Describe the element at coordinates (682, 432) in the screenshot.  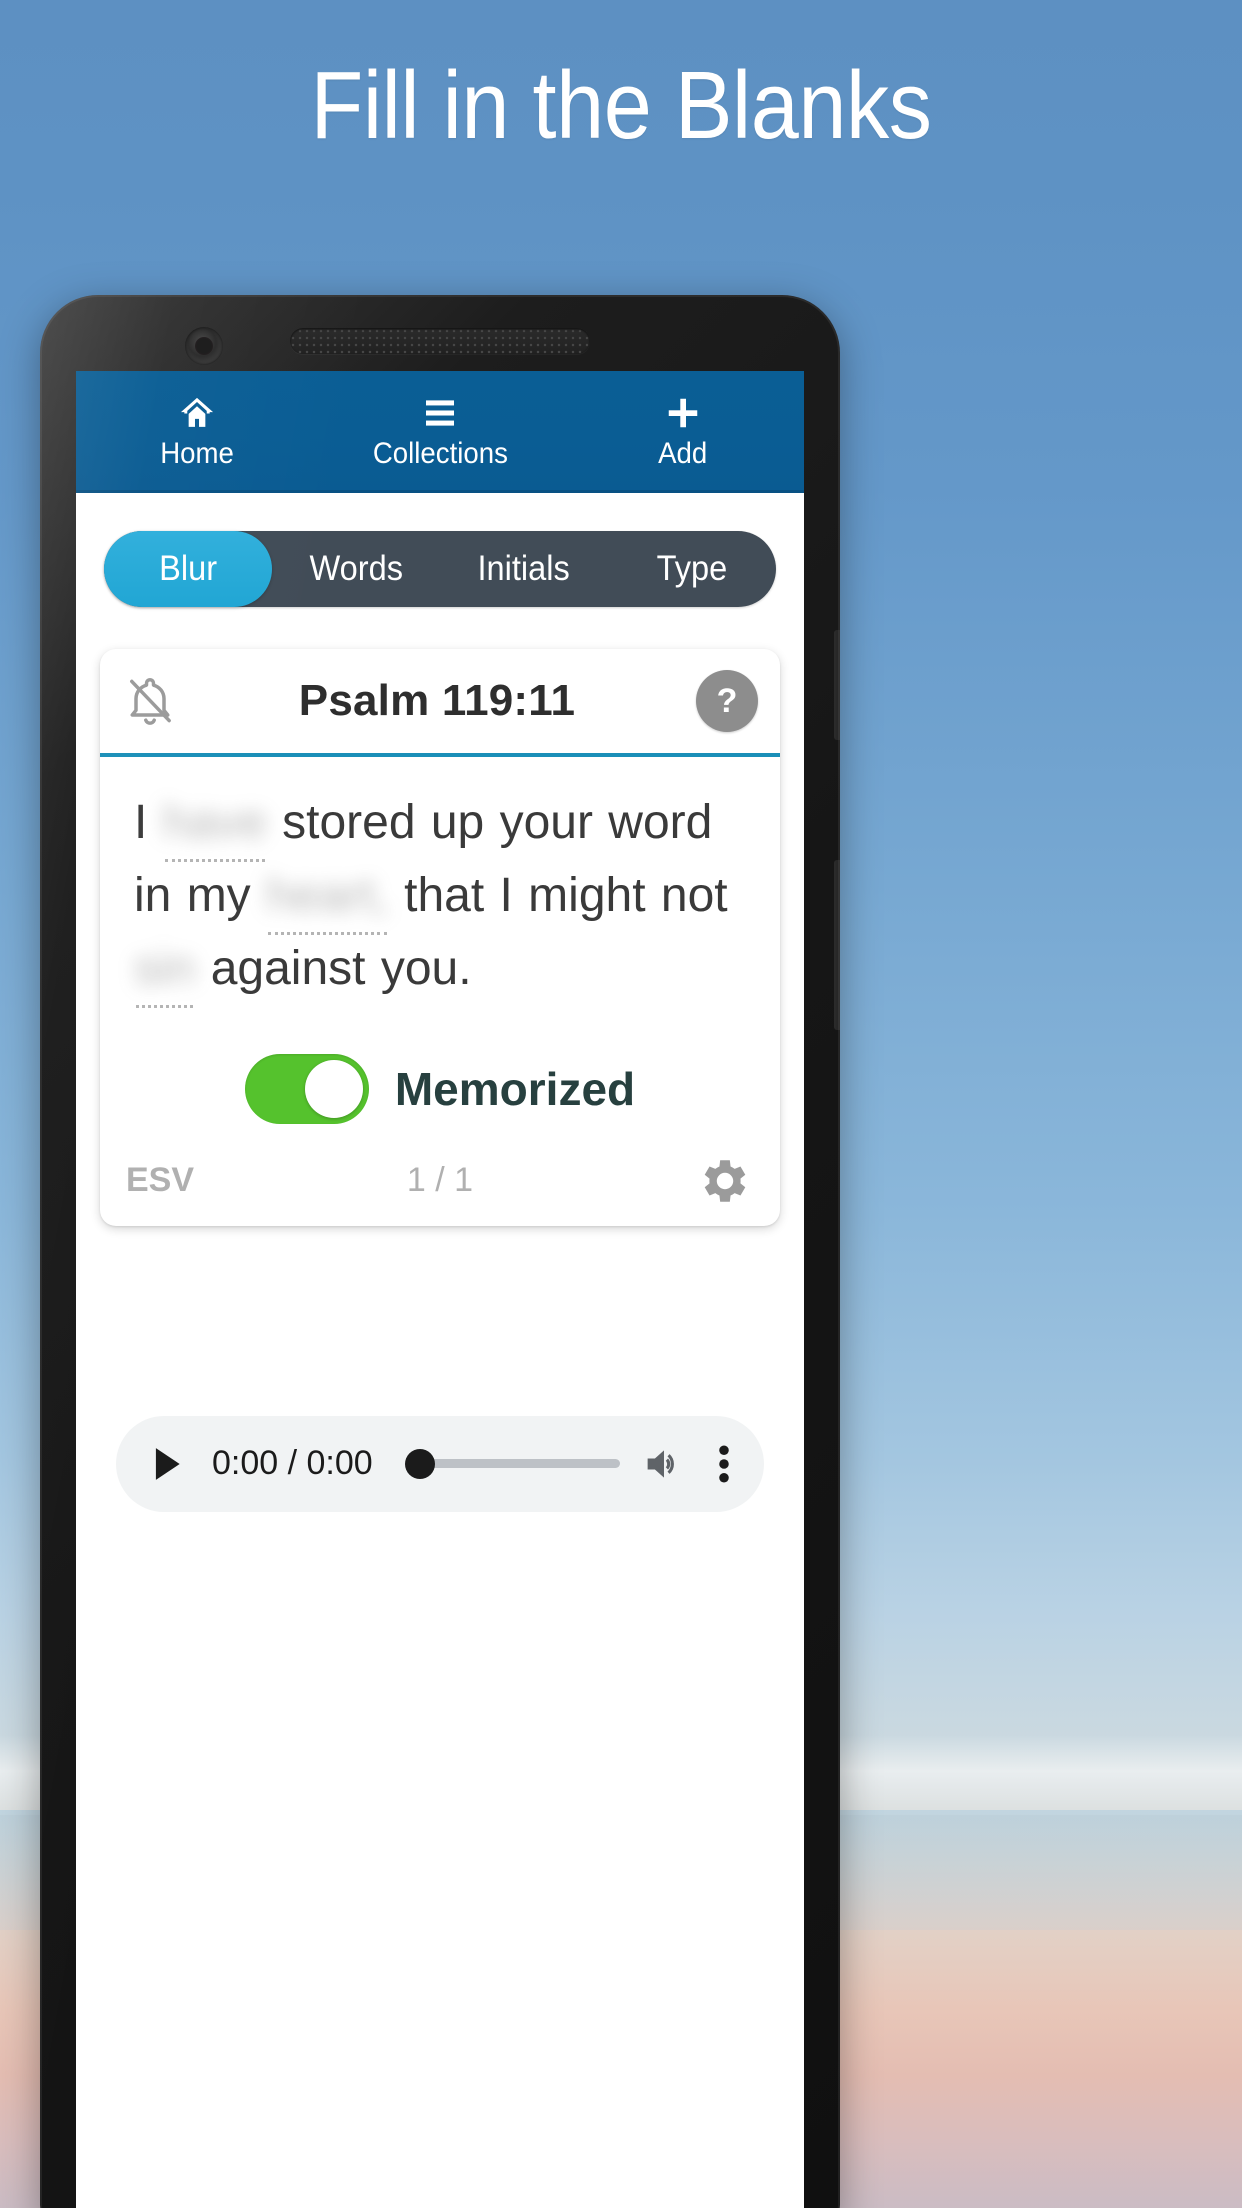
I see `nav-item-add: Add` at that location.